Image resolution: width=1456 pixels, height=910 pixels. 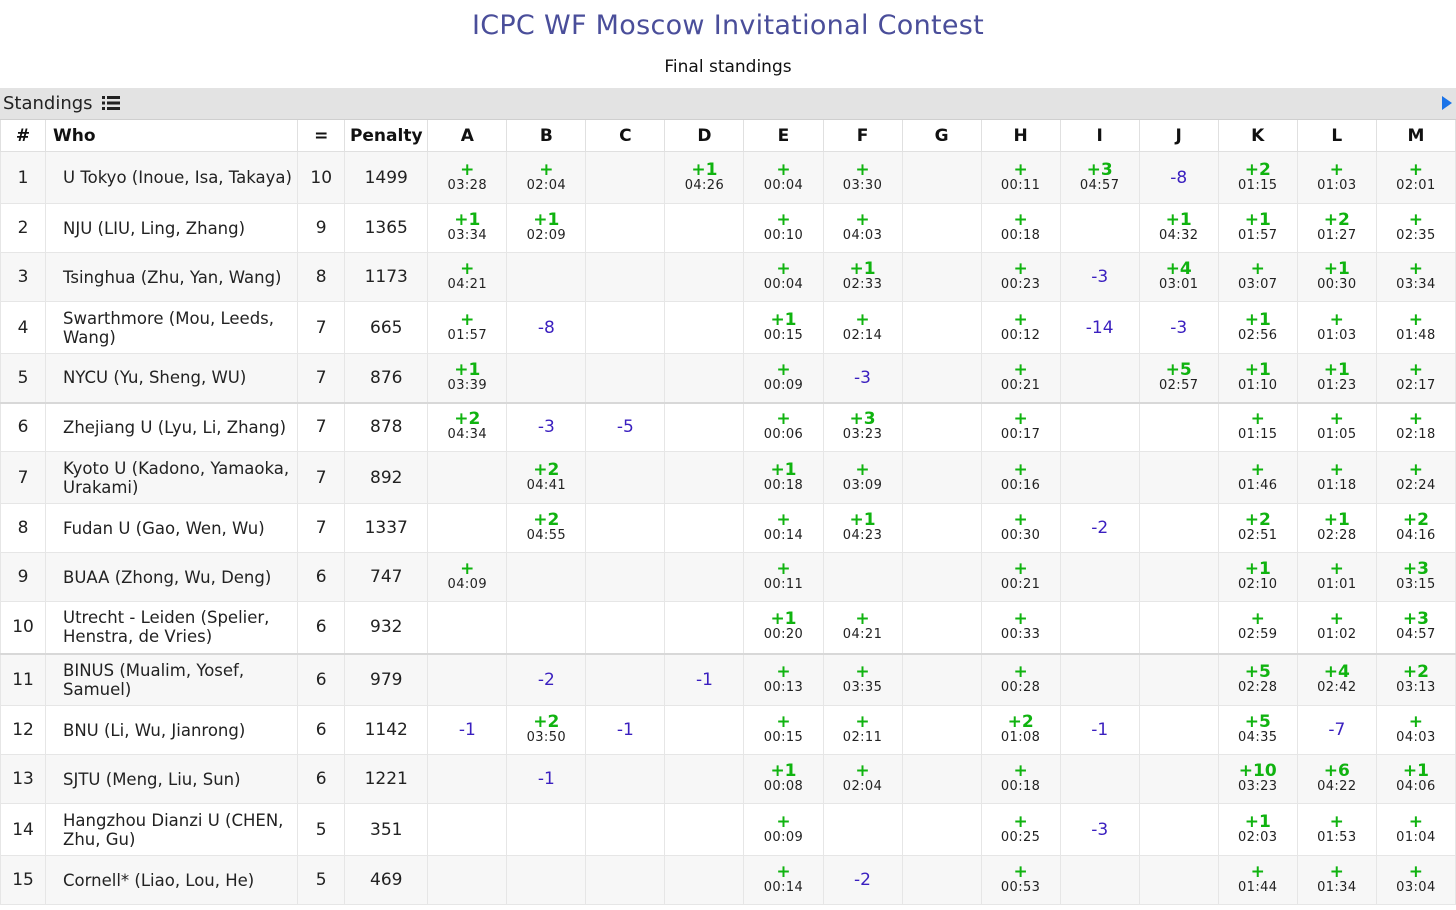 What do you see at coordinates (1099, 185) in the screenshot?
I see `accepted-time: 04:57` at bounding box center [1099, 185].